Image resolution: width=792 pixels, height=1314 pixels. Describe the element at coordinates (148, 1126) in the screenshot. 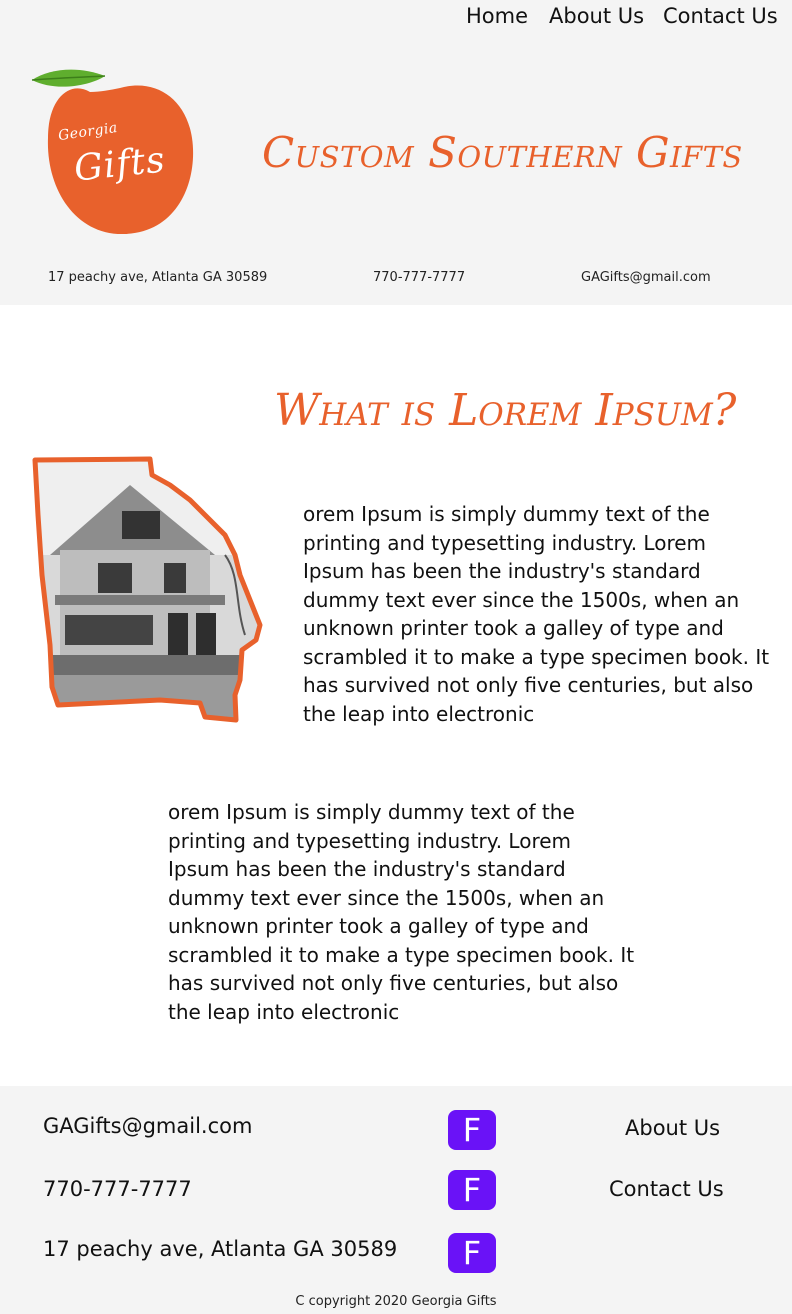

I see `footer-email: GAGifts@gmail.com` at that location.